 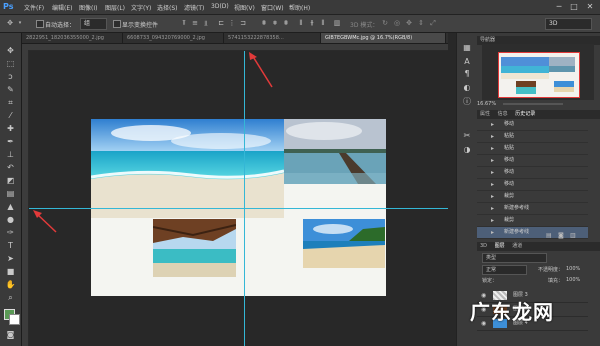 I want to click on menu-view: 视图(V), so click(x=244, y=7).